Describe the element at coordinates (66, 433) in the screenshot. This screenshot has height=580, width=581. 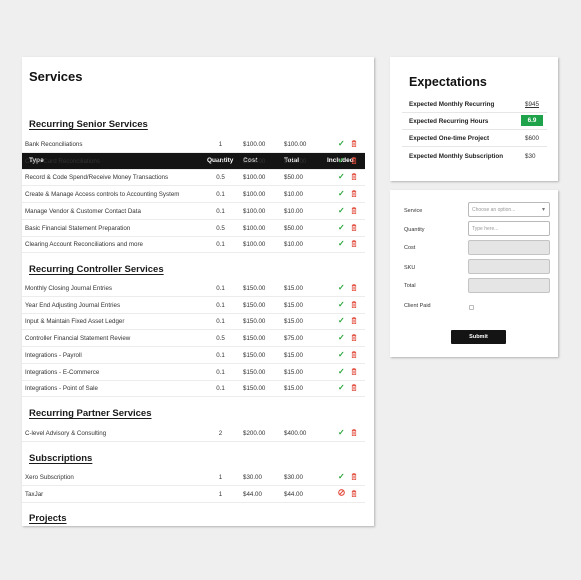
I see `service-name: C-level Advisory & Consulting` at that location.